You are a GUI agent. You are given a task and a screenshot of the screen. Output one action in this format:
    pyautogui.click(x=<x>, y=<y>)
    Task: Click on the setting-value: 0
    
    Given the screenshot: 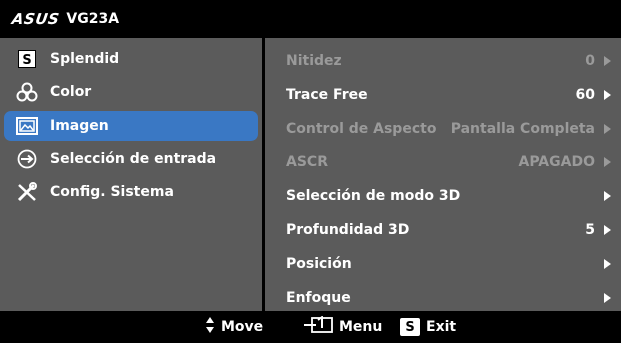 What is the action you would take?
    pyautogui.click(x=590, y=60)
    